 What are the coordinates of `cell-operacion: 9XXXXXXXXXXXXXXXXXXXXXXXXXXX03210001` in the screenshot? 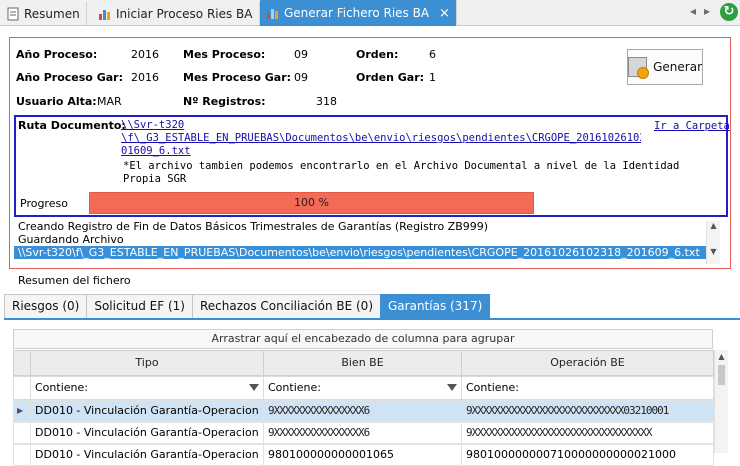 It's located at (587, 411).